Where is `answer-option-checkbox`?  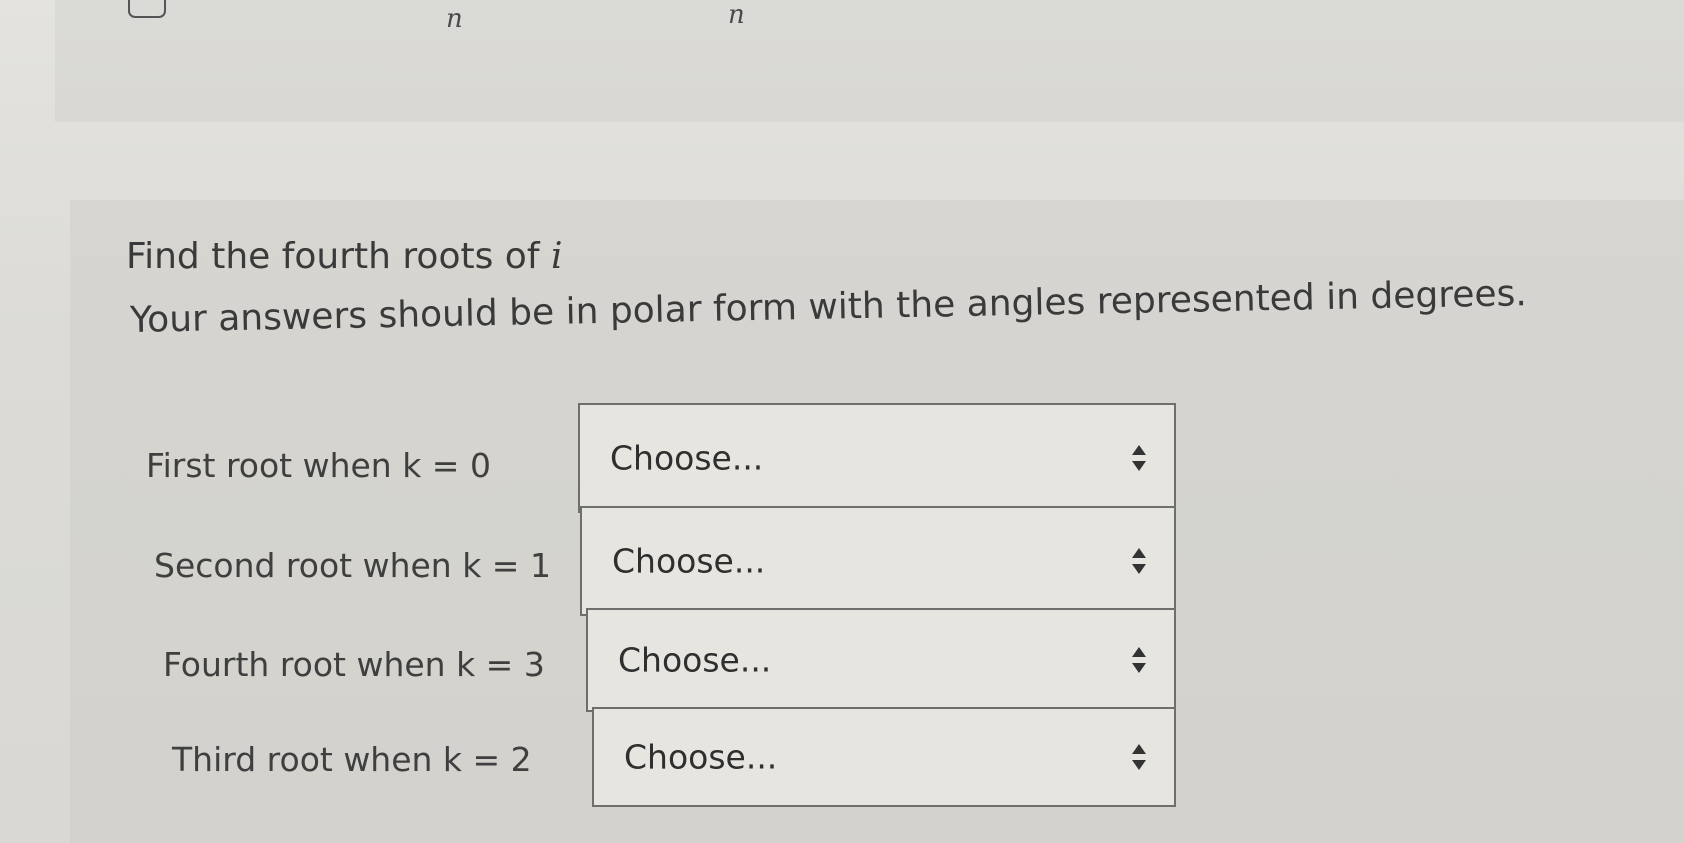
answer-option-checkbox is located at coordinates (147, 9).